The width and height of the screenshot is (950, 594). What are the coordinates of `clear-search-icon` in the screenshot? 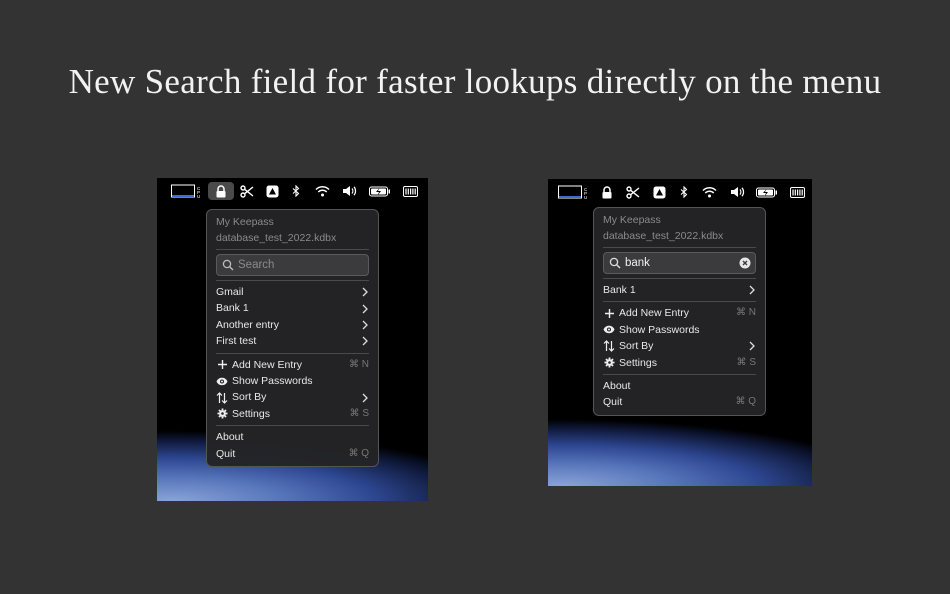 It's located at (745, 263).